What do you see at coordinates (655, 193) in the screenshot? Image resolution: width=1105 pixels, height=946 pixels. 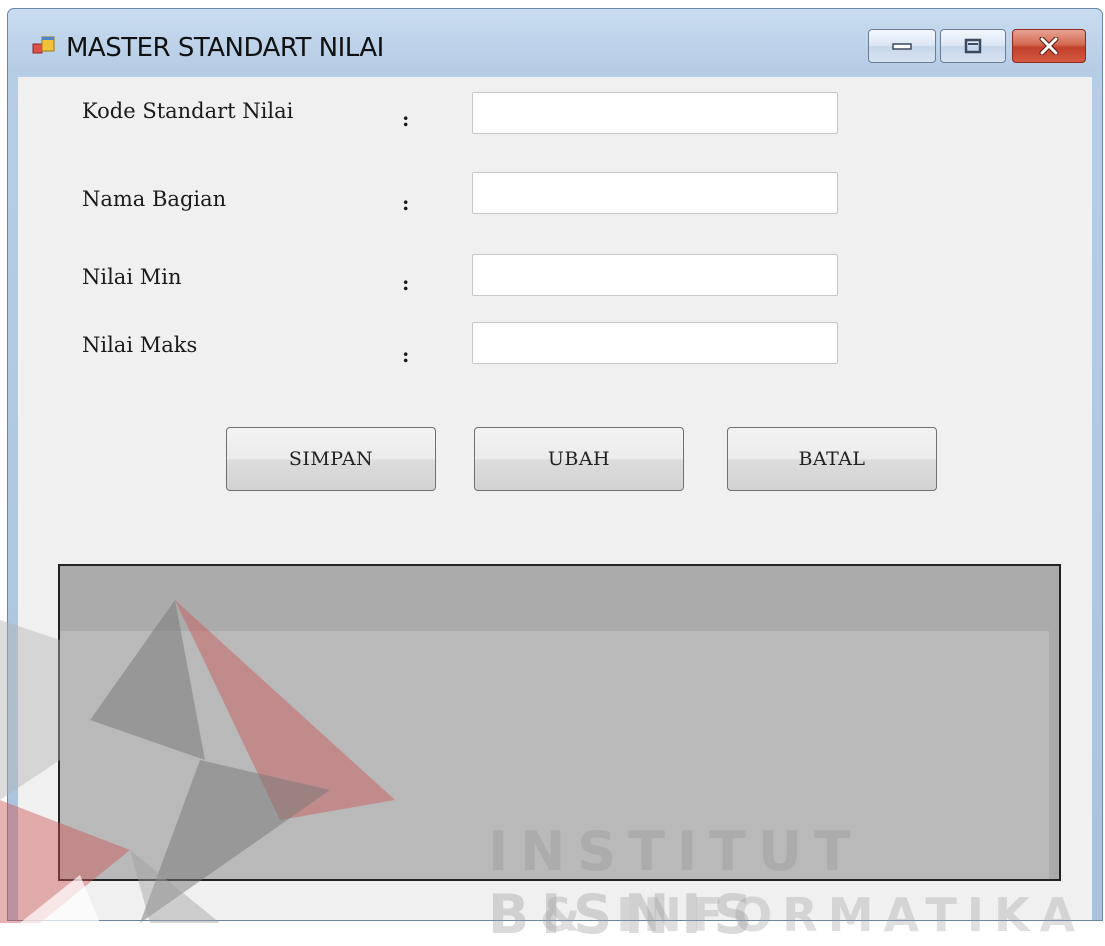 I see `nama-bagian-input` at bounding box center [655, 193].